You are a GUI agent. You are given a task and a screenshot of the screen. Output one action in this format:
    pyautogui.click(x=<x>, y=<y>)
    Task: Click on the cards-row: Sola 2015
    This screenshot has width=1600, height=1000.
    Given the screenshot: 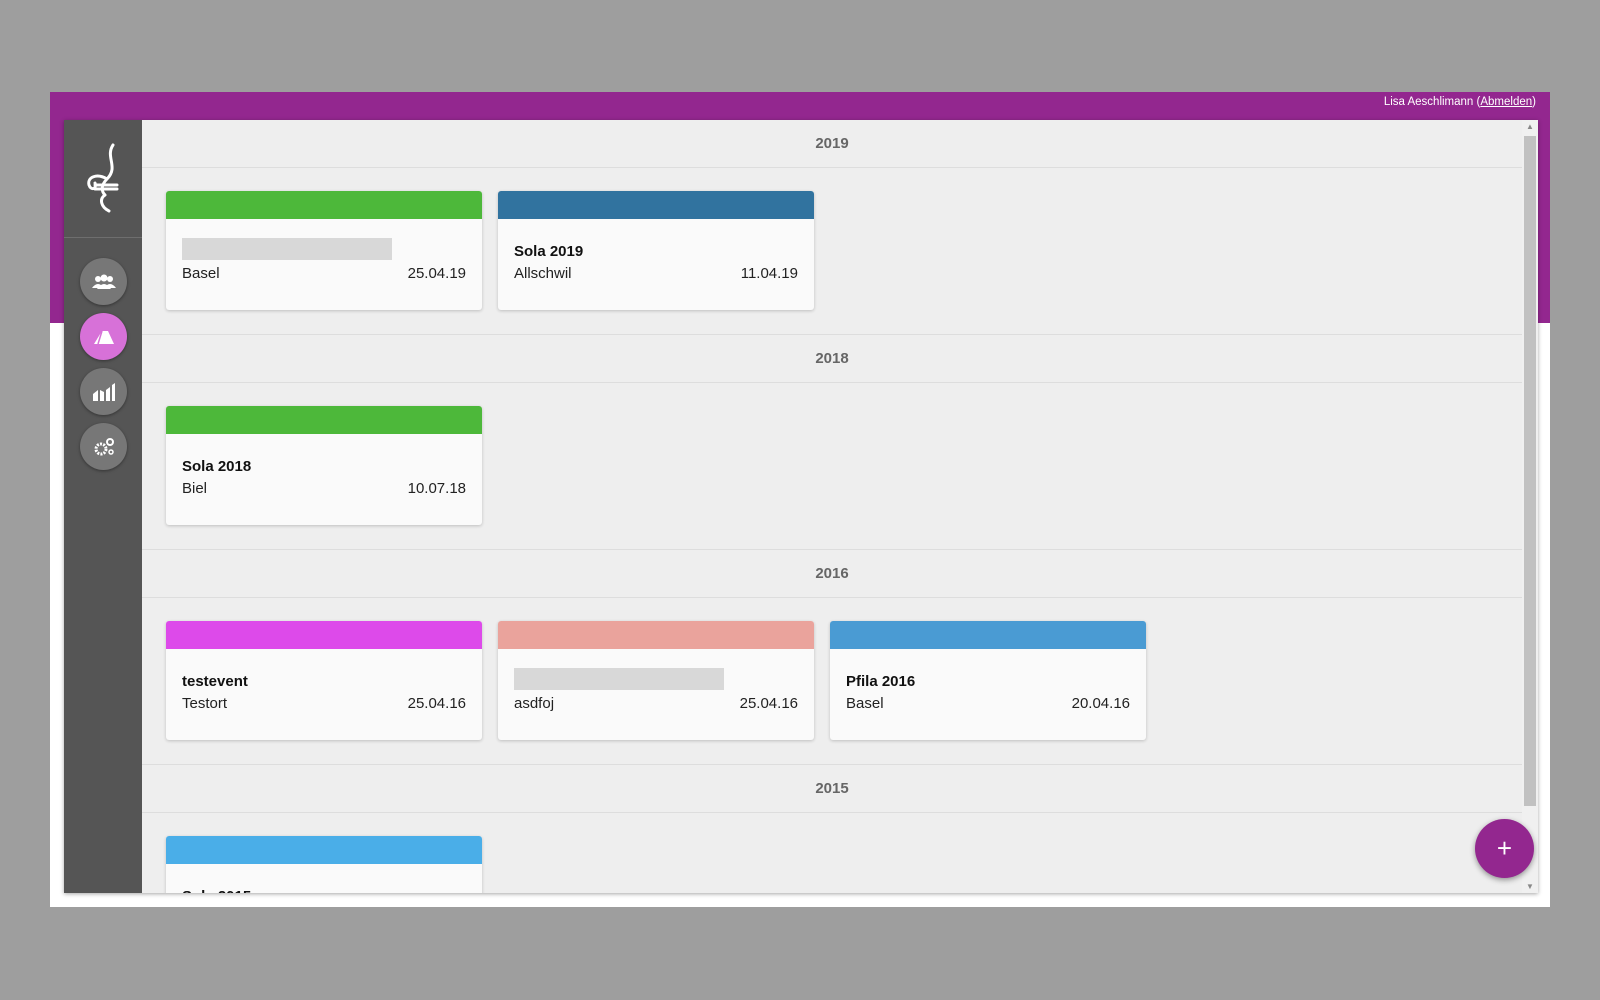 What is the action you would take?
    pyautogui.click(x=832, y=853)
    